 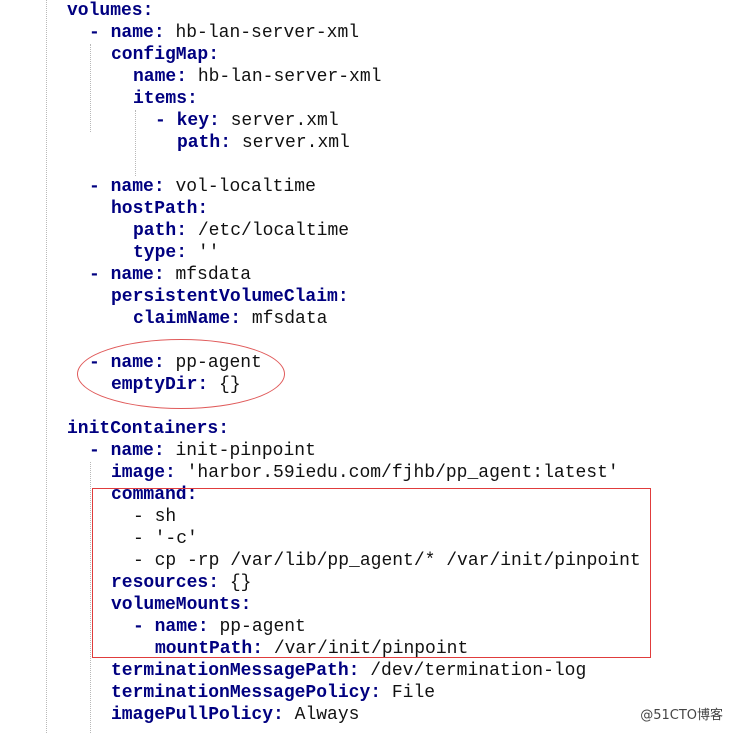 What do you see at coordinates (160, 99) in the screenshot?
I see `yaml-key: items` at bounding box center [160, 99].